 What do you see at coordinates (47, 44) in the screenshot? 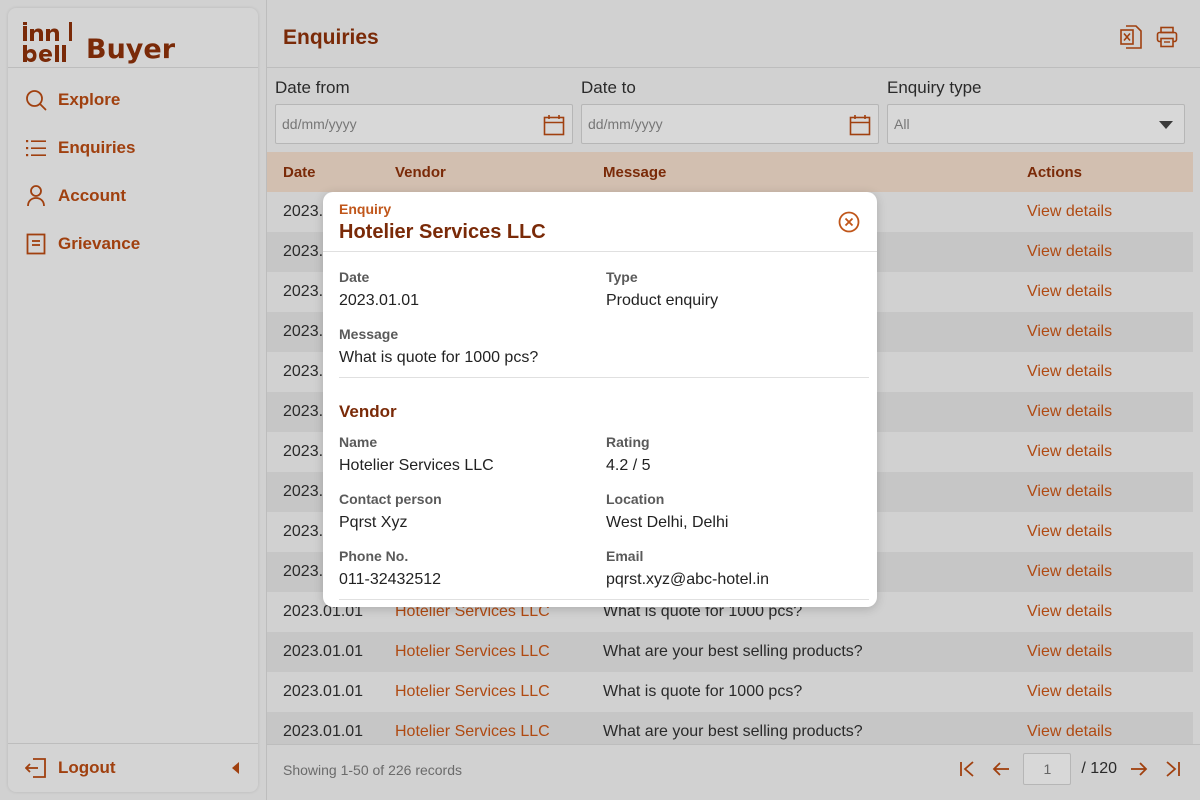
I see `innbell-logo` at bounding box center [47, 44].